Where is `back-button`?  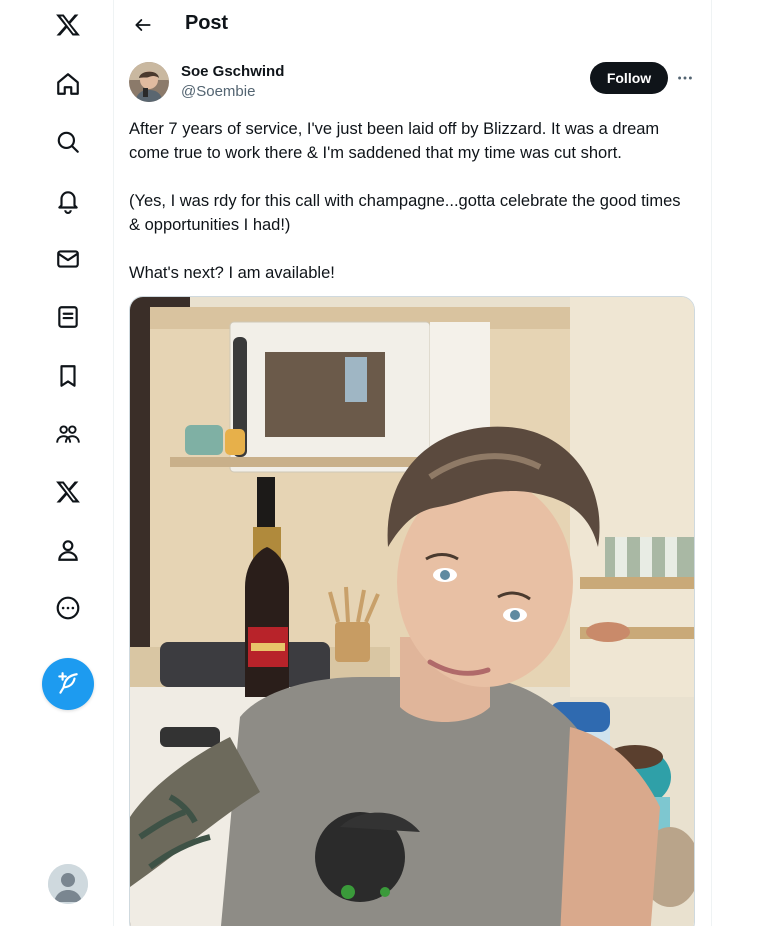
back-button is located at coordinates (143, 25).